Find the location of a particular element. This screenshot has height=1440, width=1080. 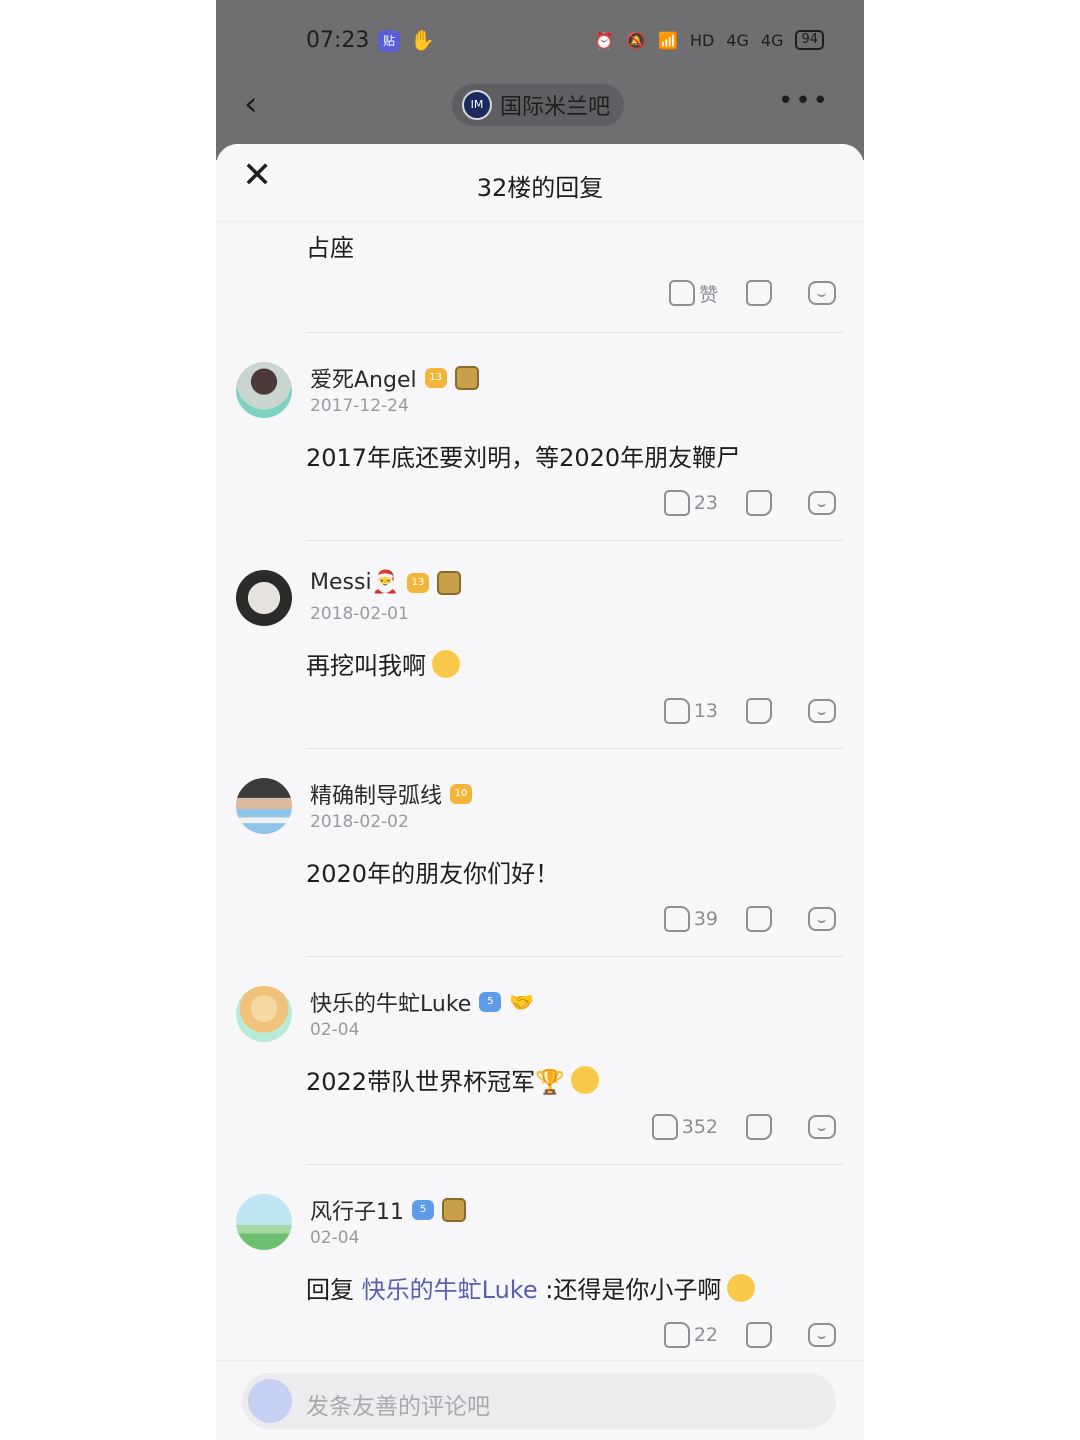

username-row: 爱死Angel 13 is located at coordinates (394, 378).